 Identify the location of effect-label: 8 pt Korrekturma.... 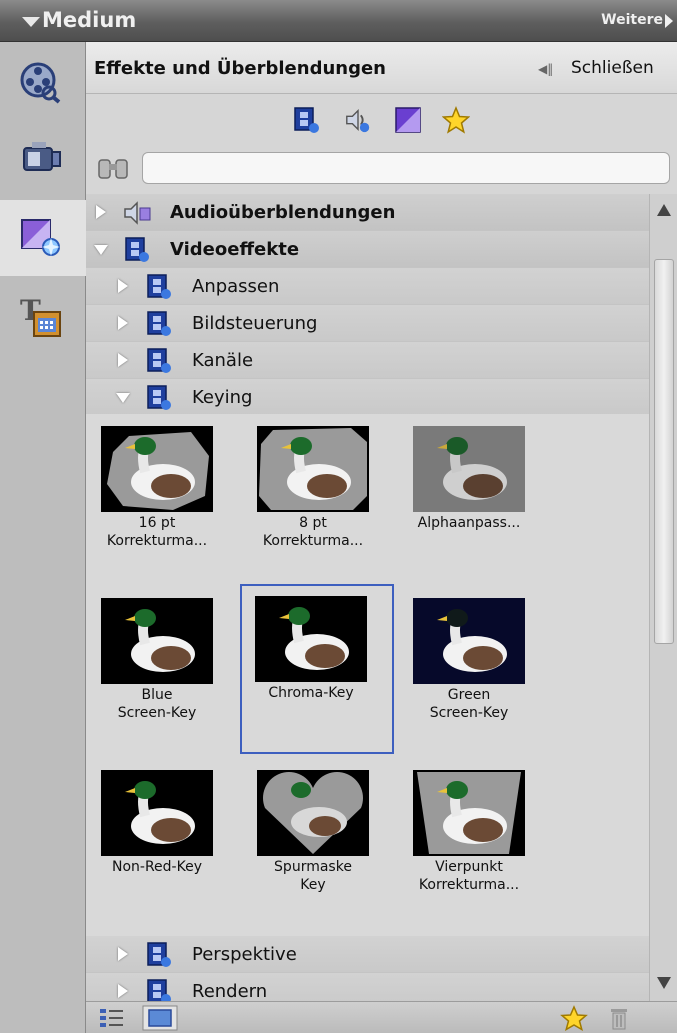
(313, 532).